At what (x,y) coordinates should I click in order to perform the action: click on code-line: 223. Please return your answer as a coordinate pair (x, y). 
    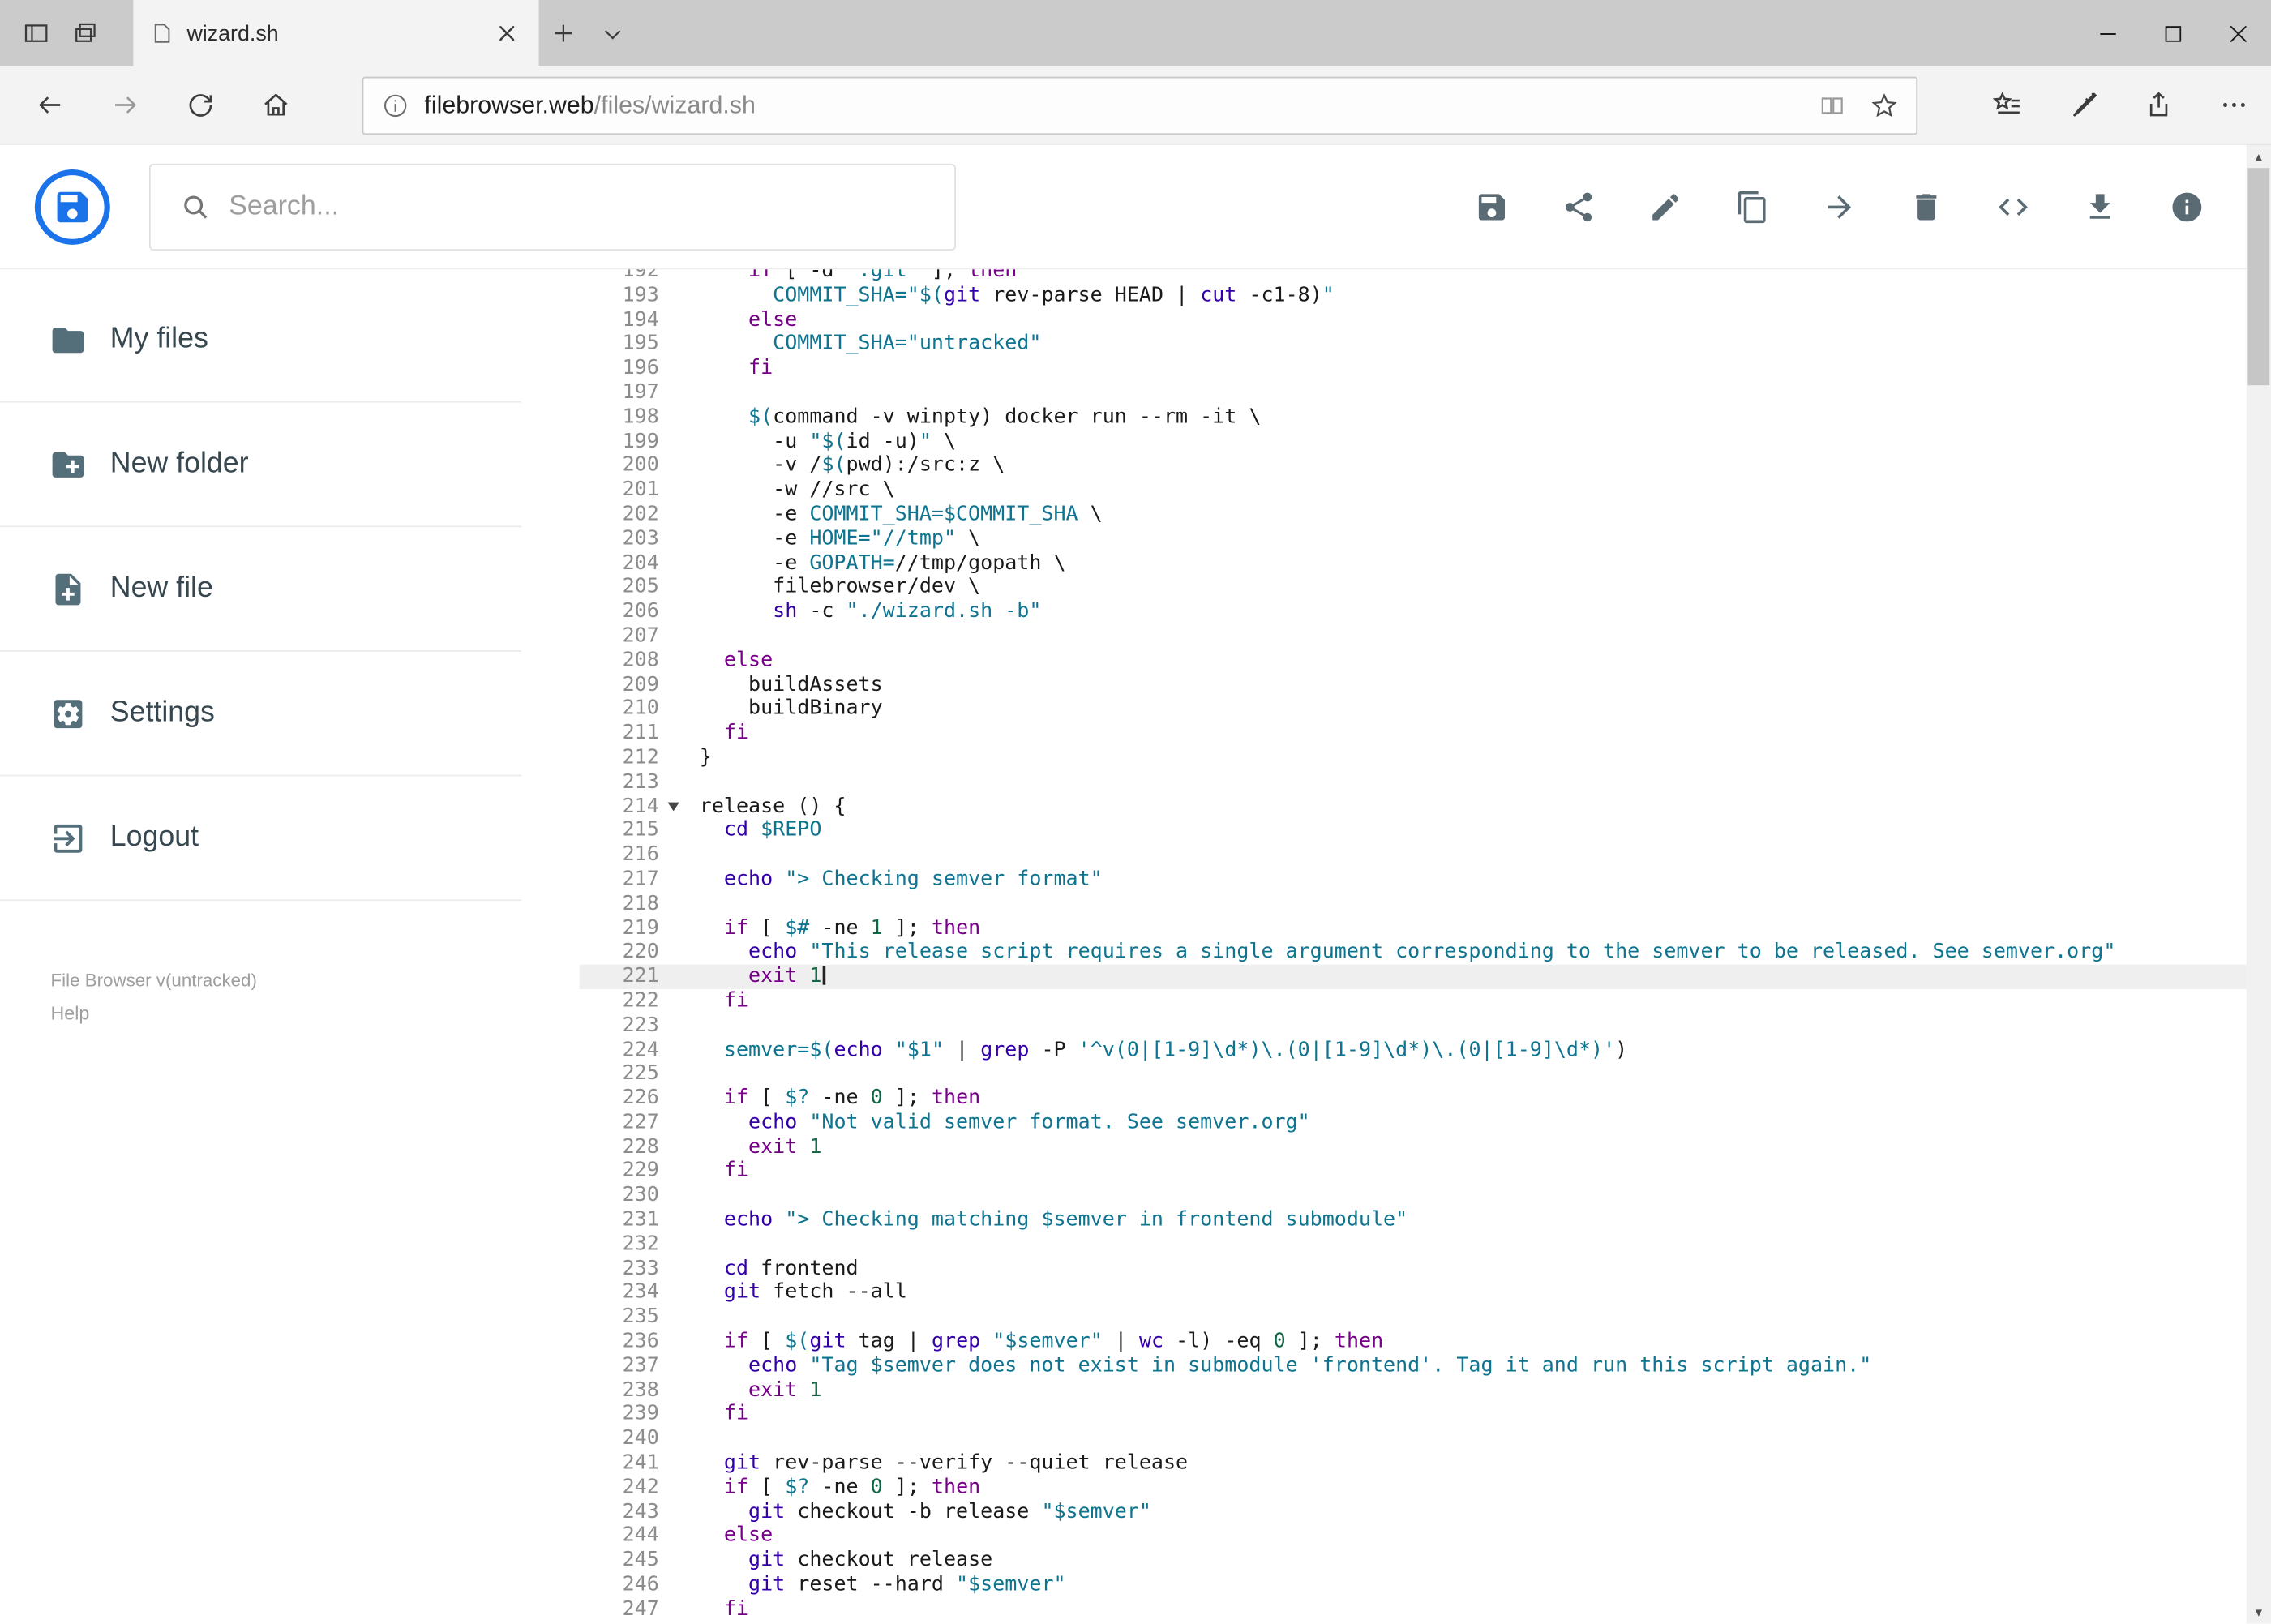
    Looking at the image, I should click on (1425, 1025).